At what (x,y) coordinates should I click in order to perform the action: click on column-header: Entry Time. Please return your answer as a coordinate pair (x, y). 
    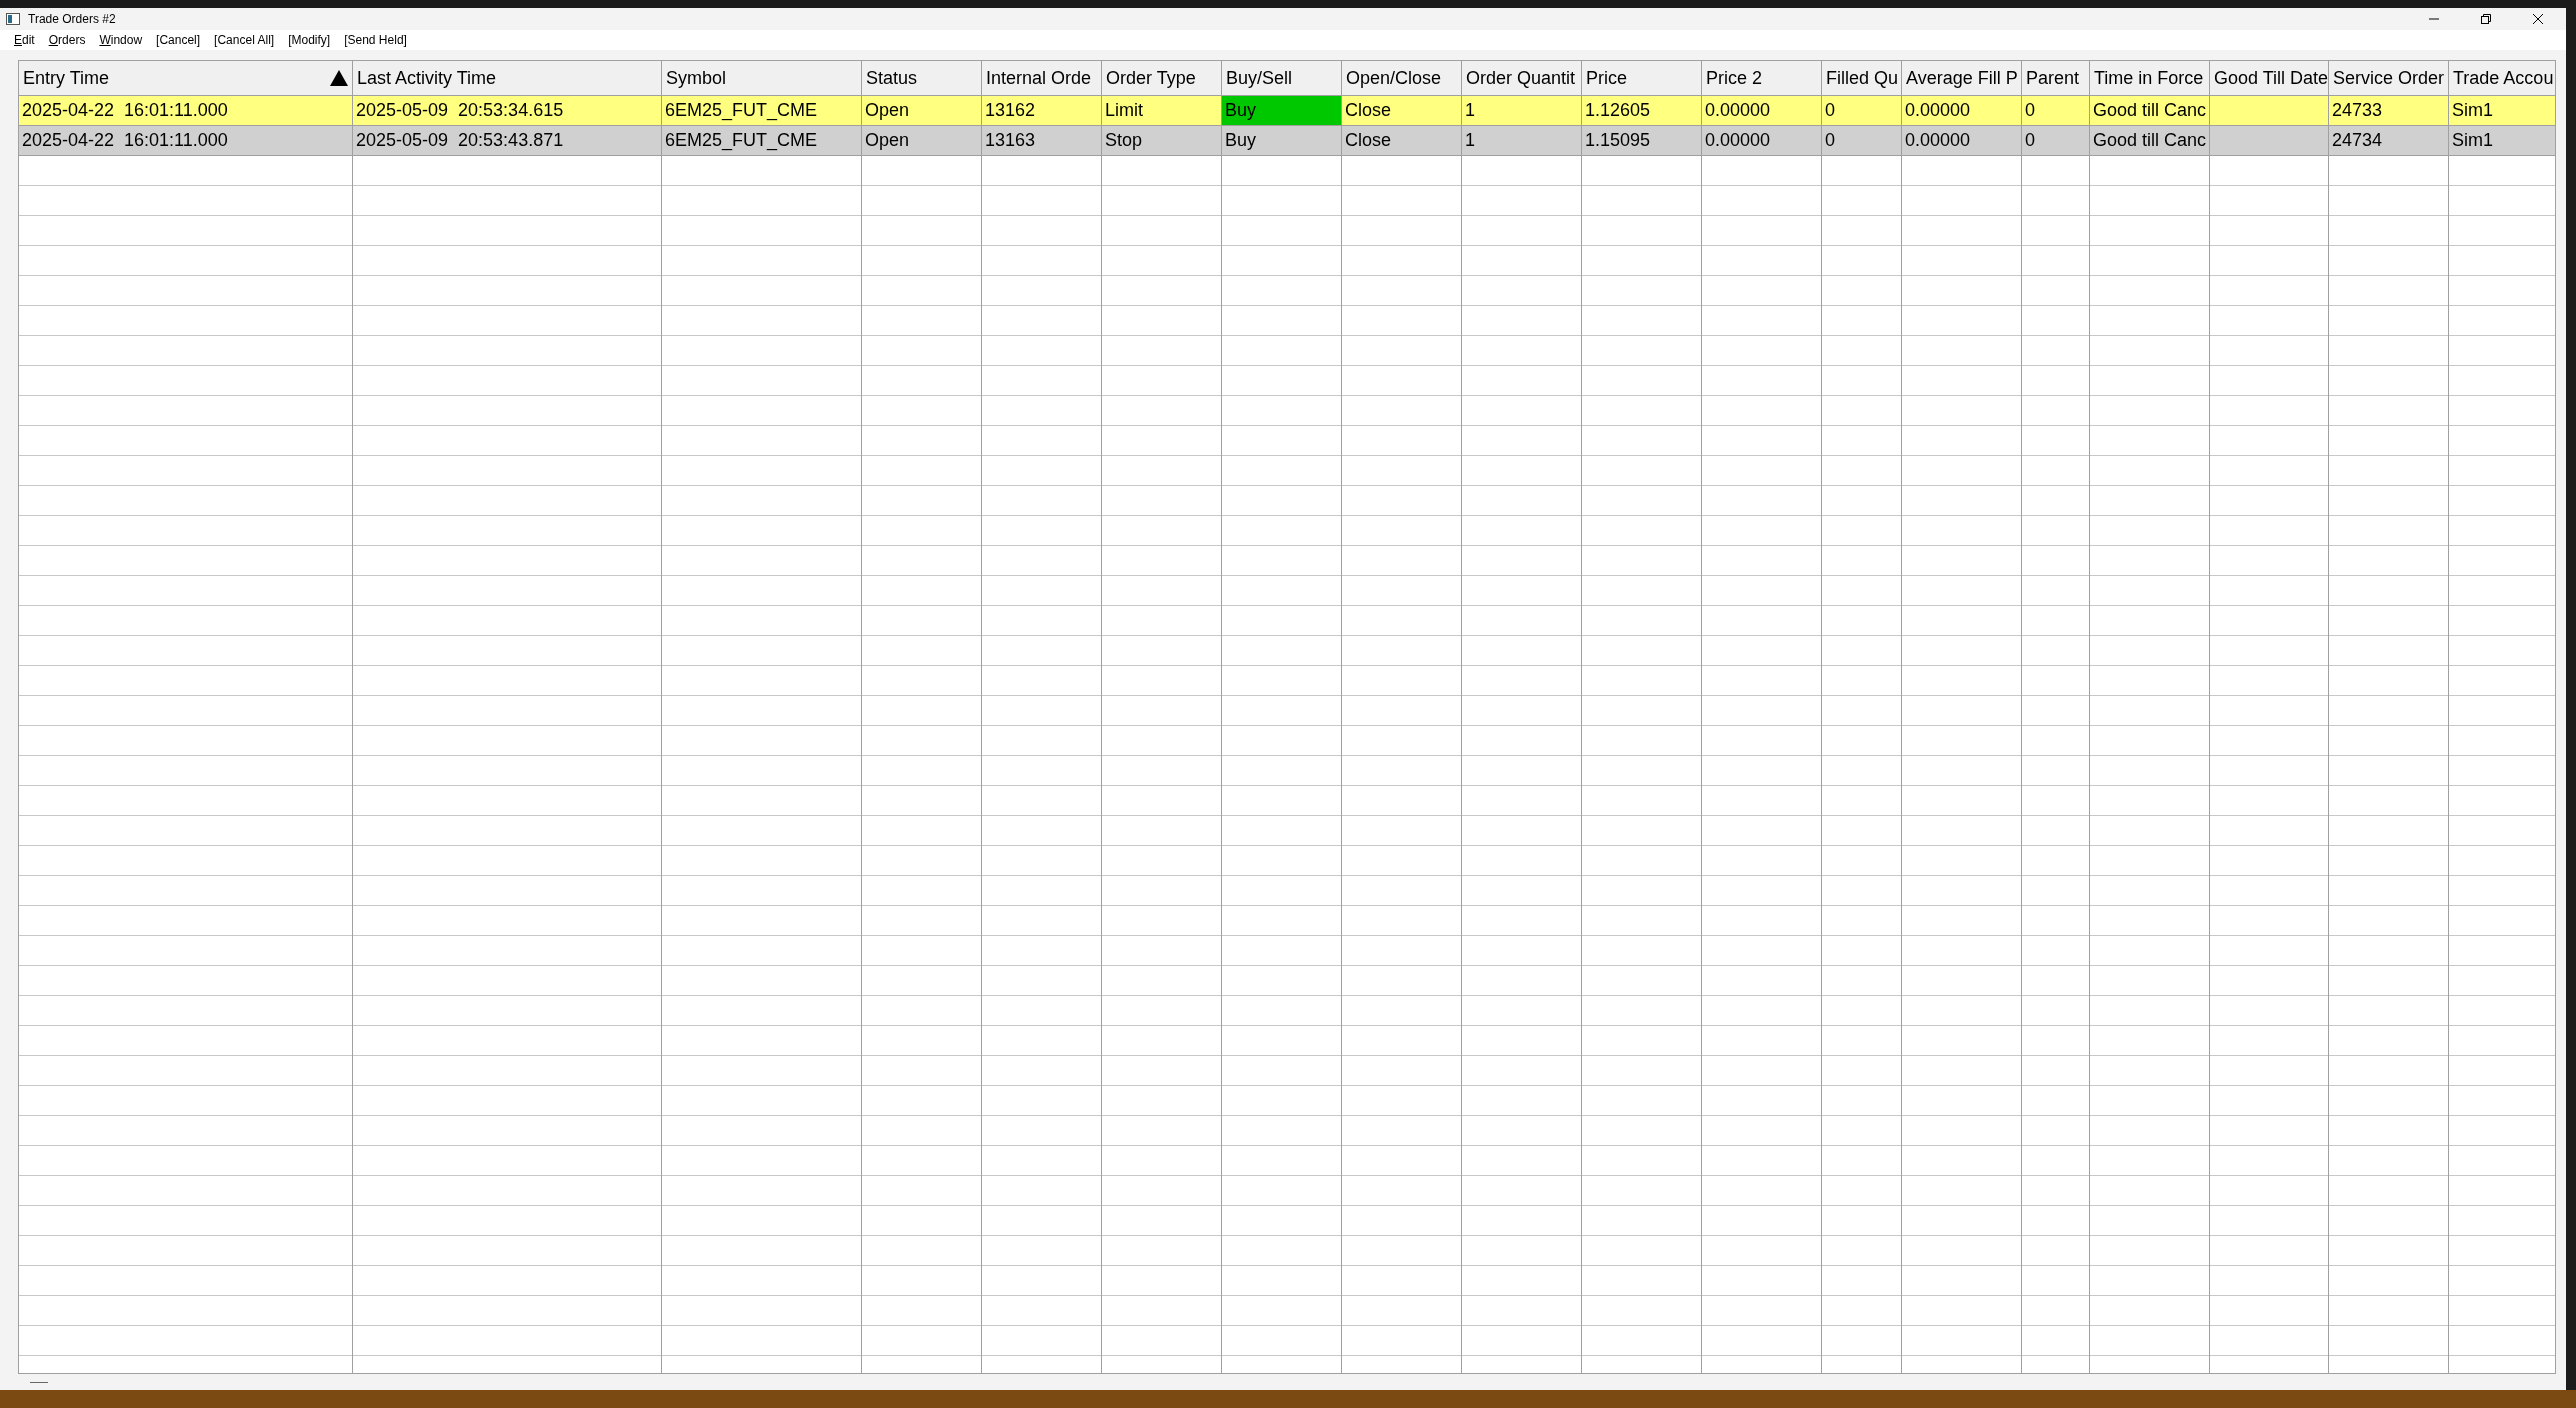
    Looking at the image, I should click on (186, 78).